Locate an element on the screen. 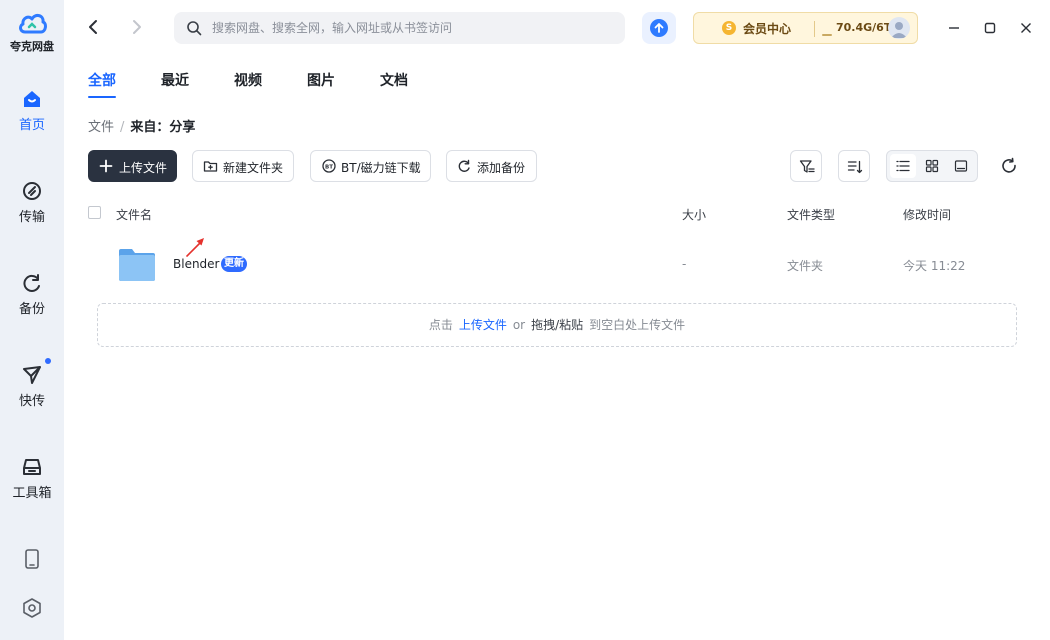  column-header-size: 大小 is located at coordinates (694, 214).